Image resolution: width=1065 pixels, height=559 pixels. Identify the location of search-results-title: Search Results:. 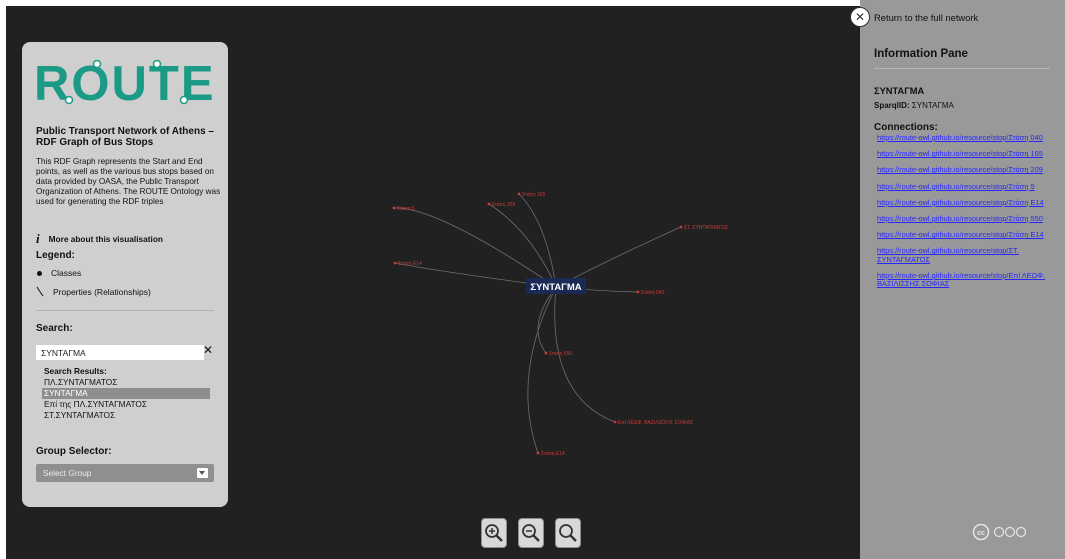
(75, 371).